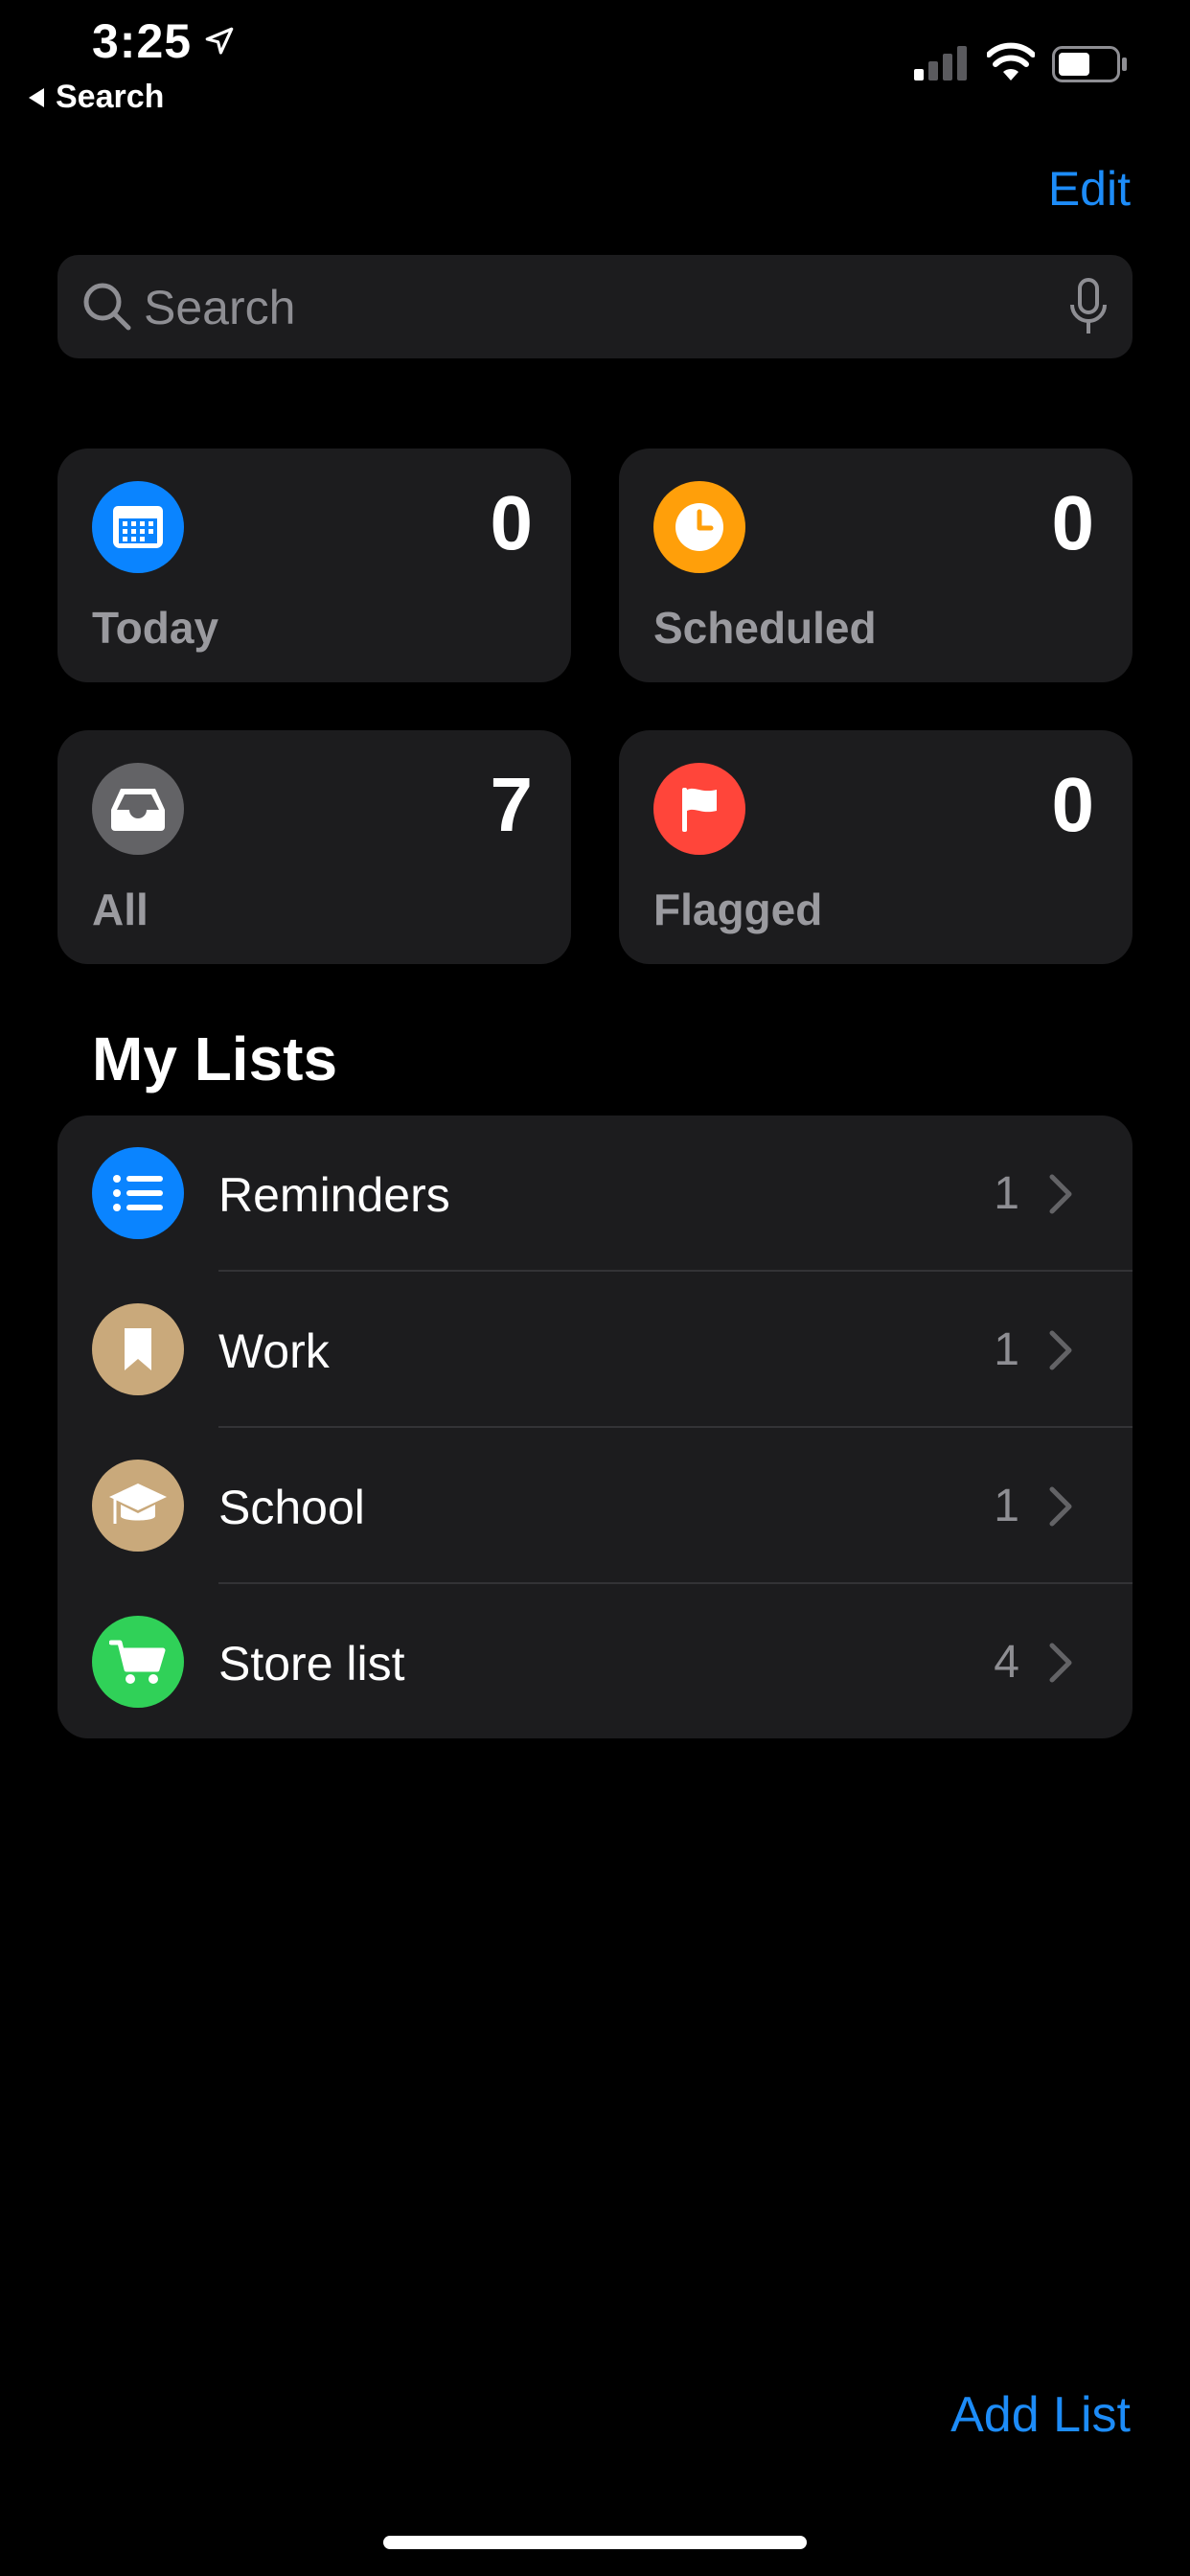  I want to click on list-row-work: Work 1, so click(595, 1350).